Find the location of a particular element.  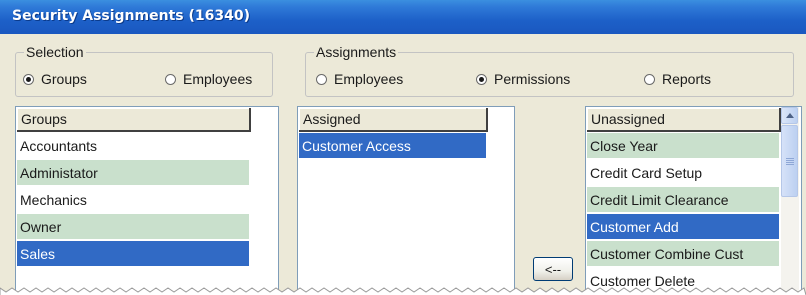

radio-label: Groups is located at coordinates (64, 79).